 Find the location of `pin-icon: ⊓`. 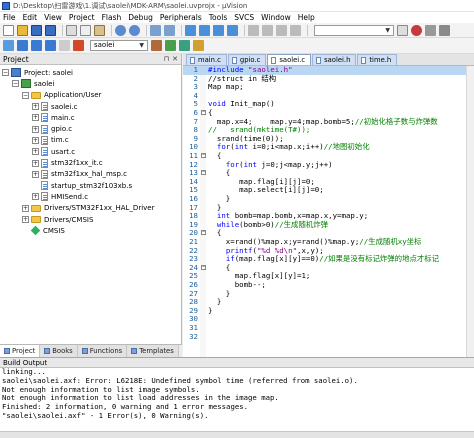

pin-icon: ⊓ is located at coordinates (166, 59).